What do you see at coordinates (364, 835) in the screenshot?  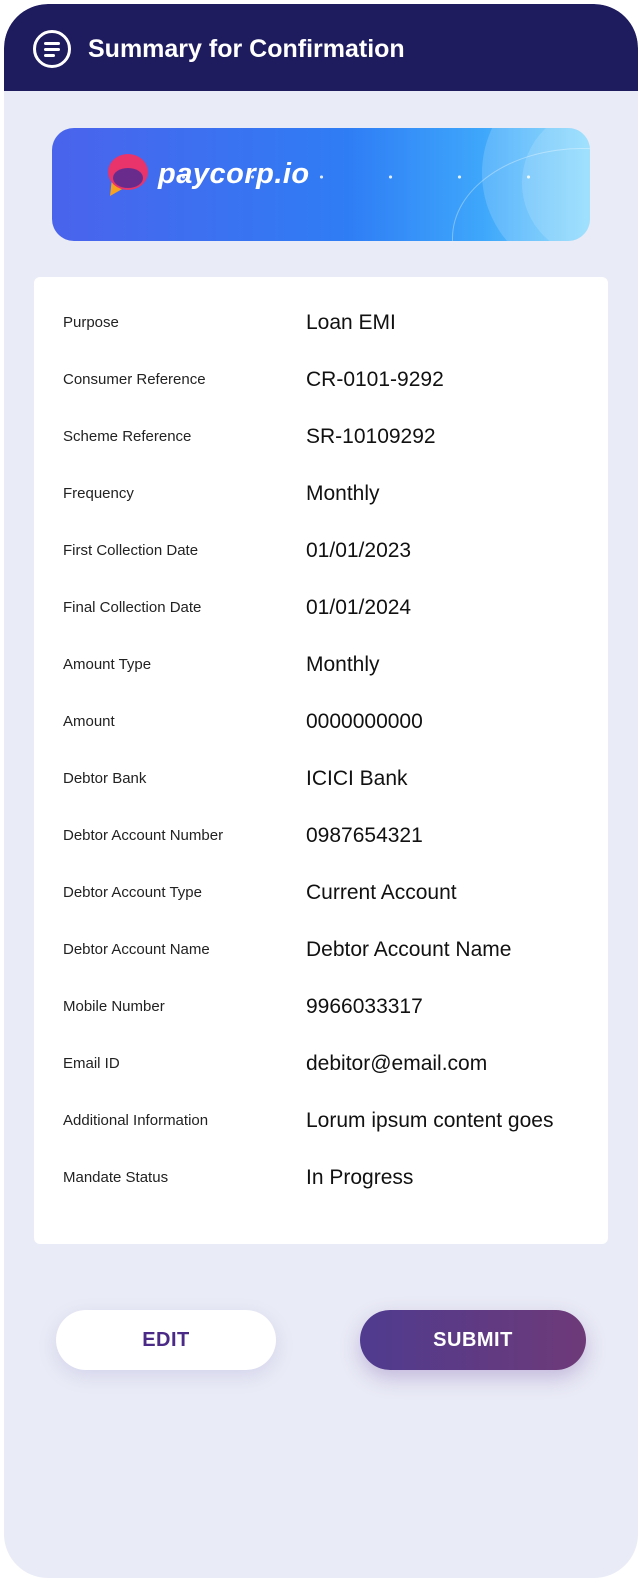 I see `row-value: 0987654321` at bounding box center [364, 835].